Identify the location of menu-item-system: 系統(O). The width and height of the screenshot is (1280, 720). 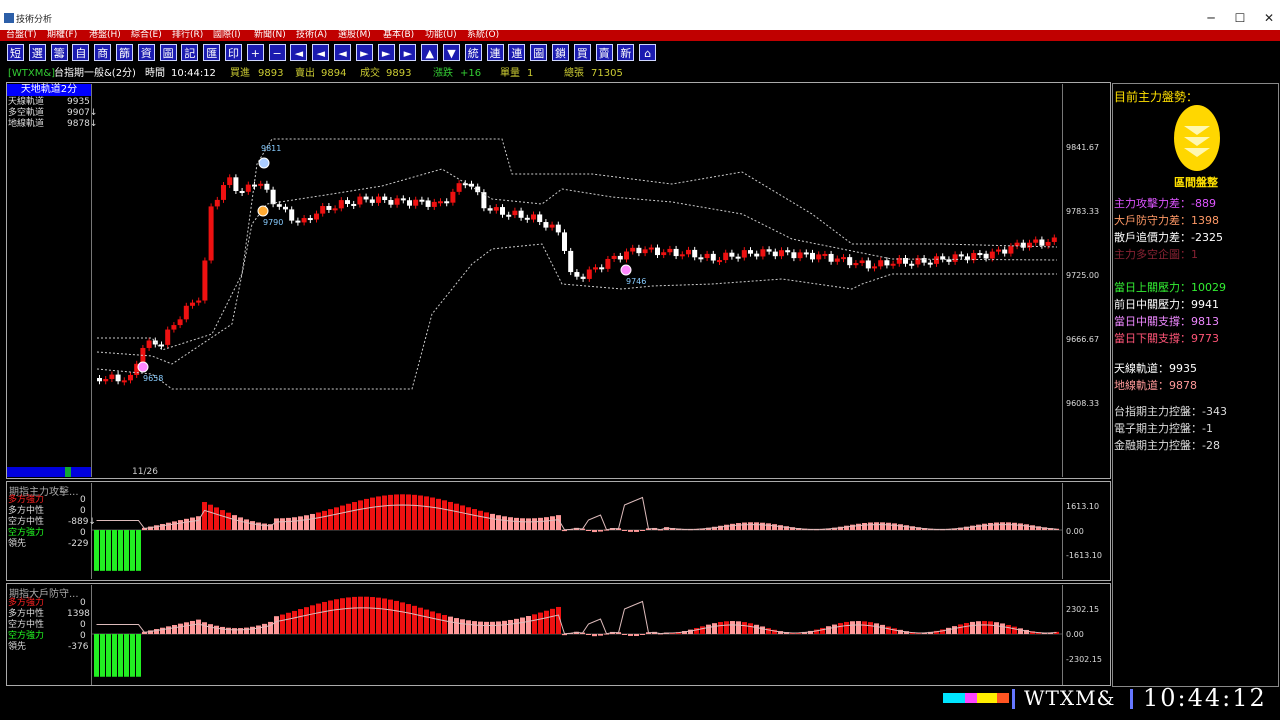
(483, 35).